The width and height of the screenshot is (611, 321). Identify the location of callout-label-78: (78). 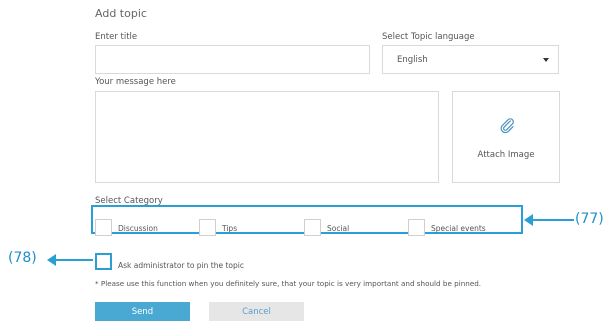
(22, 258).